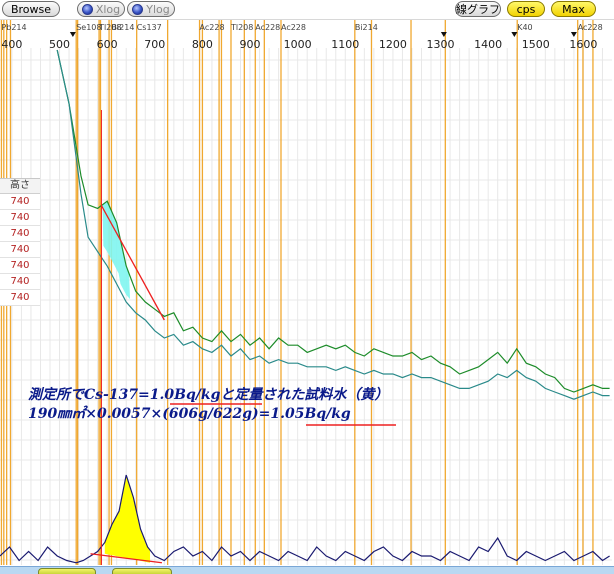 The image size is (614, 574). What do you see at coordinates (158, 9) in the screenshot?
I see `ylog-label: Ylog` at bounding box center [158, 9].